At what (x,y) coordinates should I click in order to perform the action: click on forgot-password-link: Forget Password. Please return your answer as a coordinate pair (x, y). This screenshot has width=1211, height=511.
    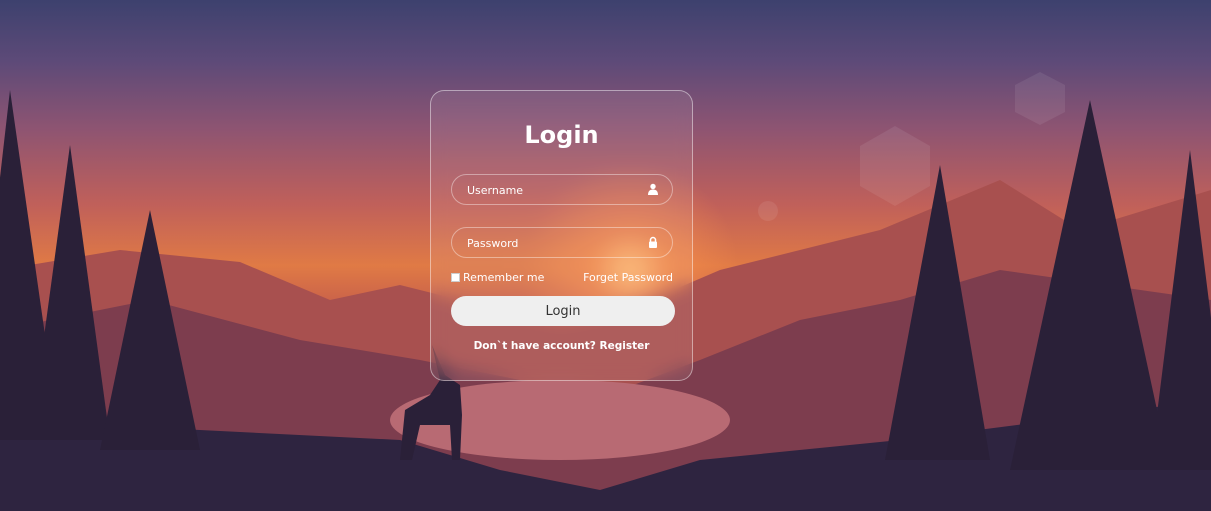
    Looking at the image, I should click on (628, 277).